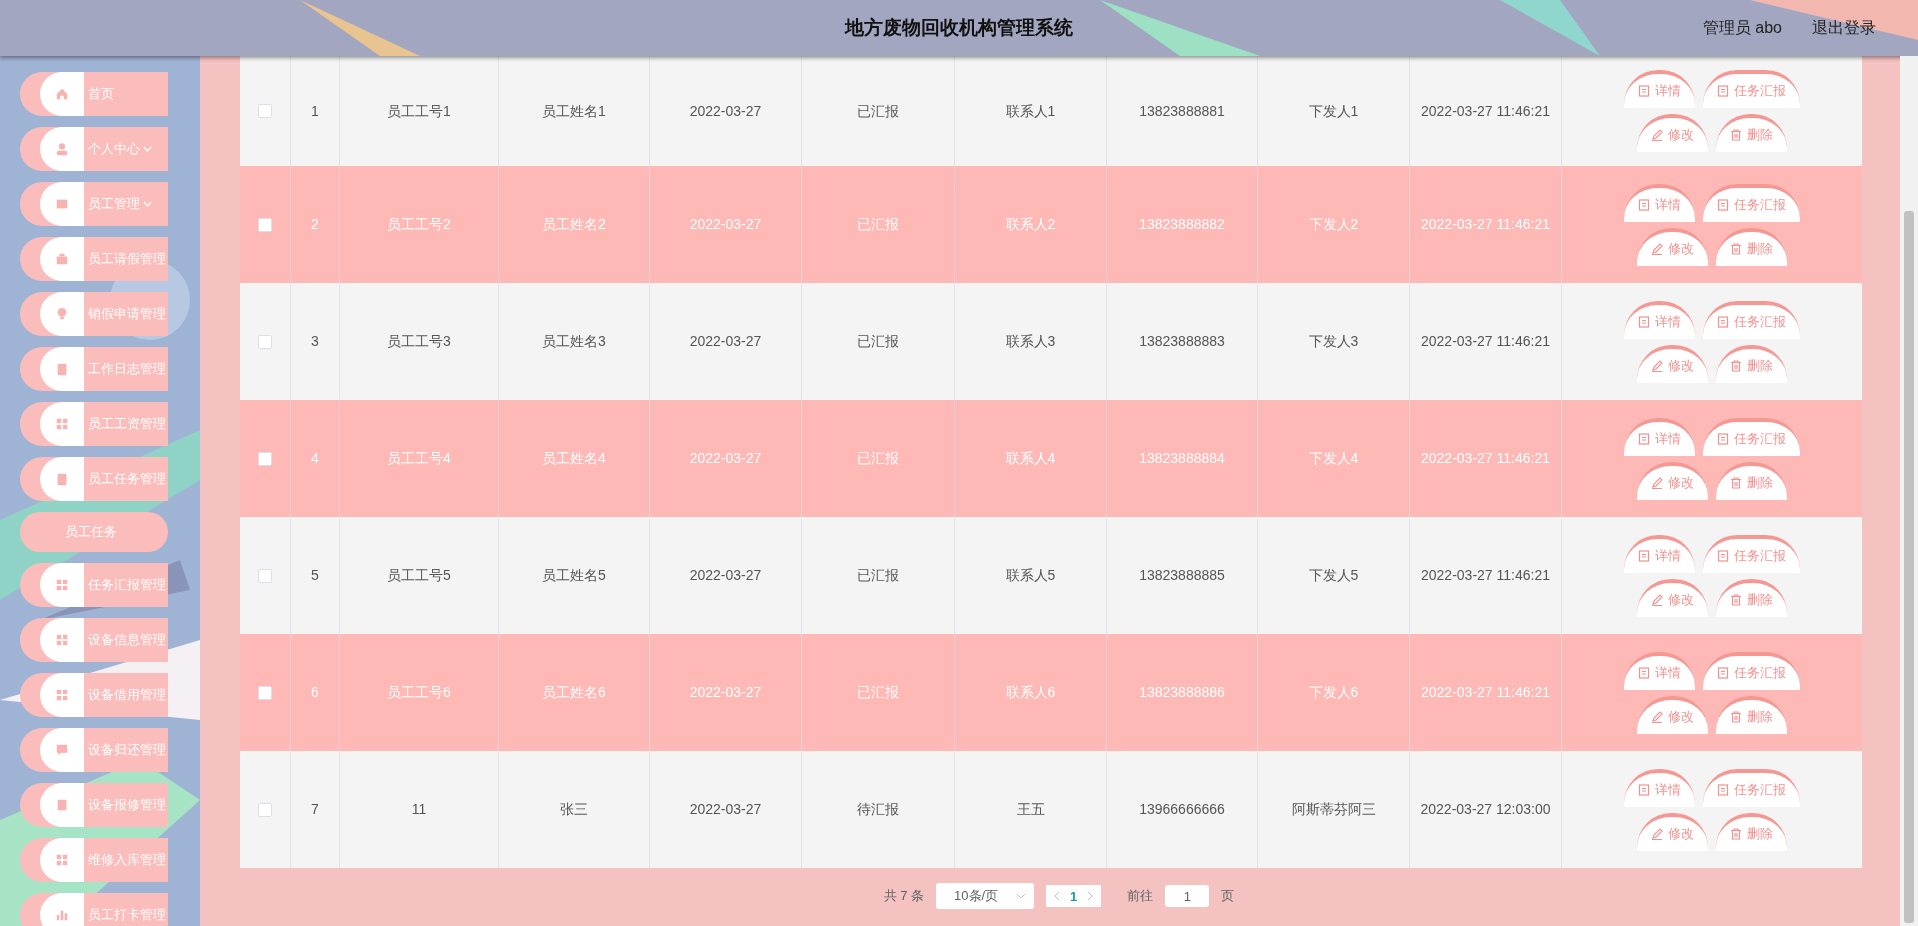  What do you see at coordinates (574, 809) in the screenshot?
I see `table-cell-text: 张三` at bounding box center [574, 809].